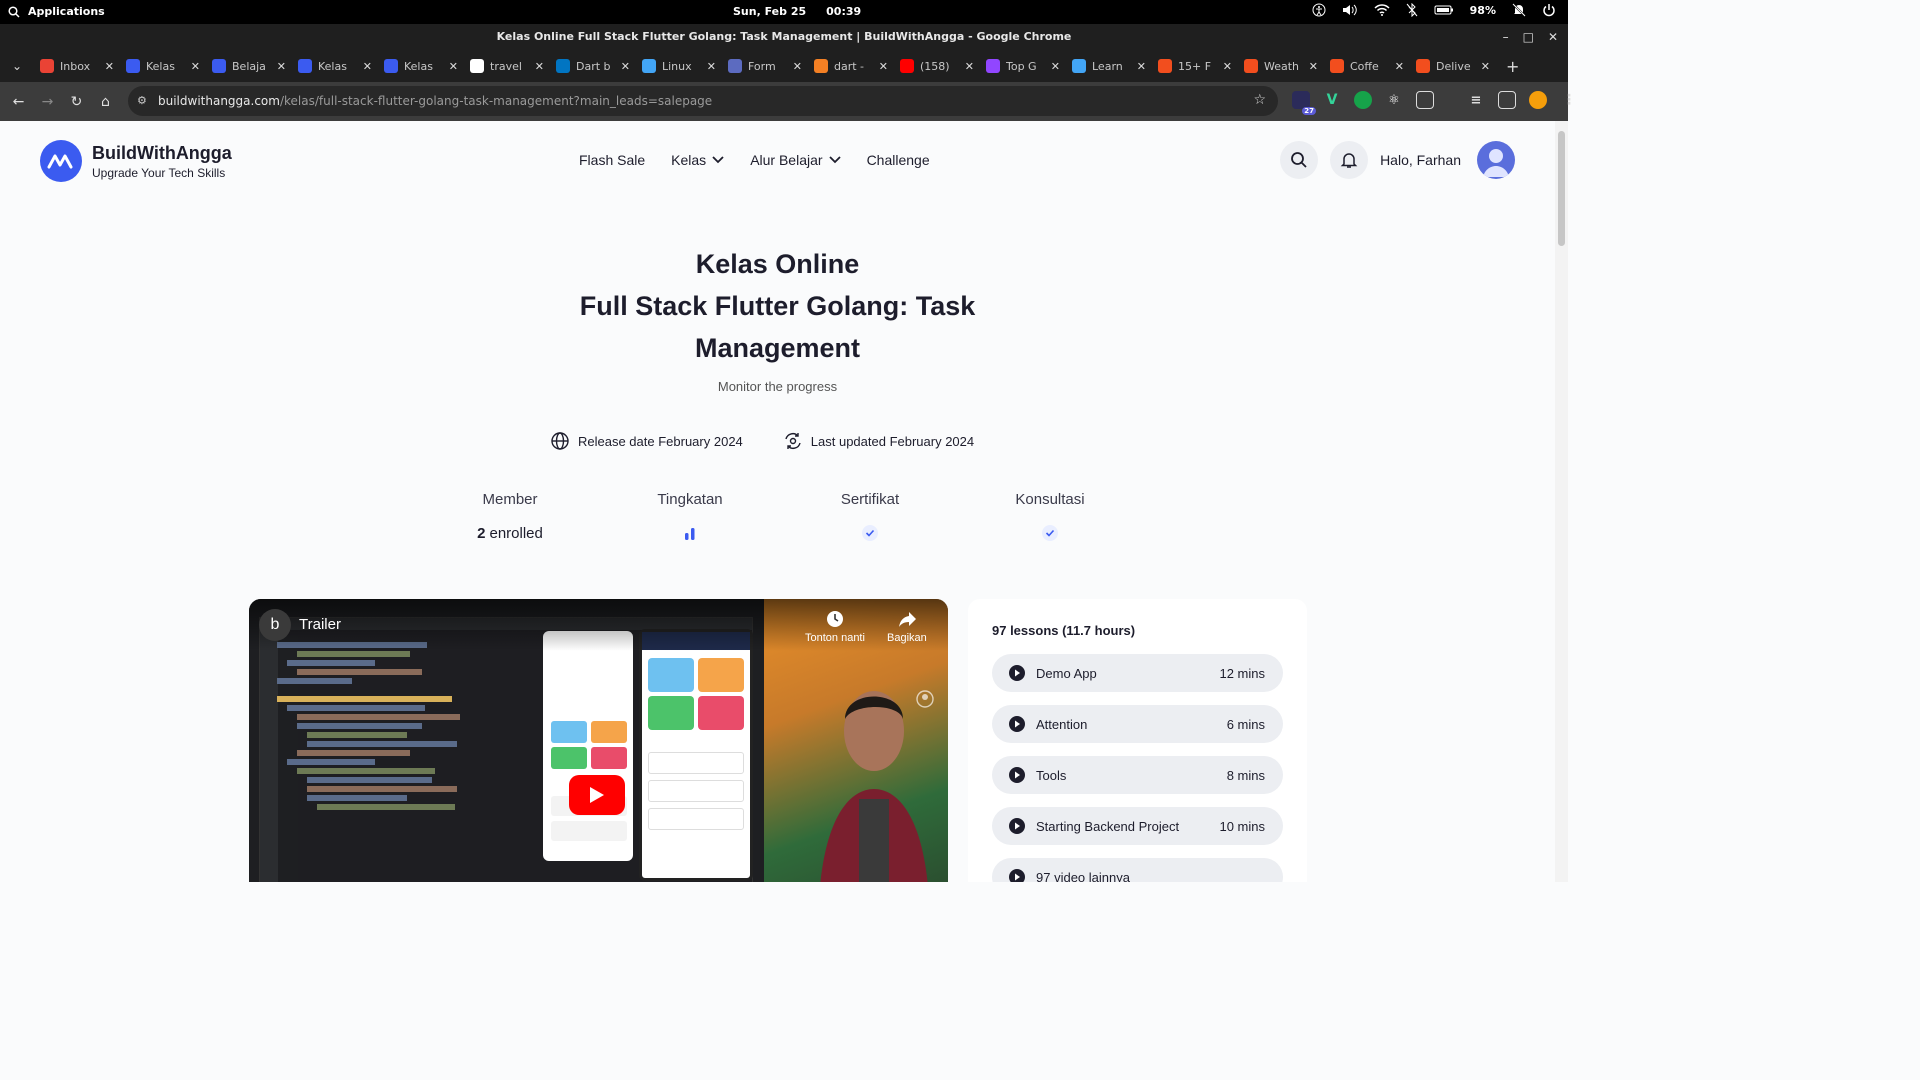 The image size is (1920, 1080). I want to click on form-icon, so click(735, 66).